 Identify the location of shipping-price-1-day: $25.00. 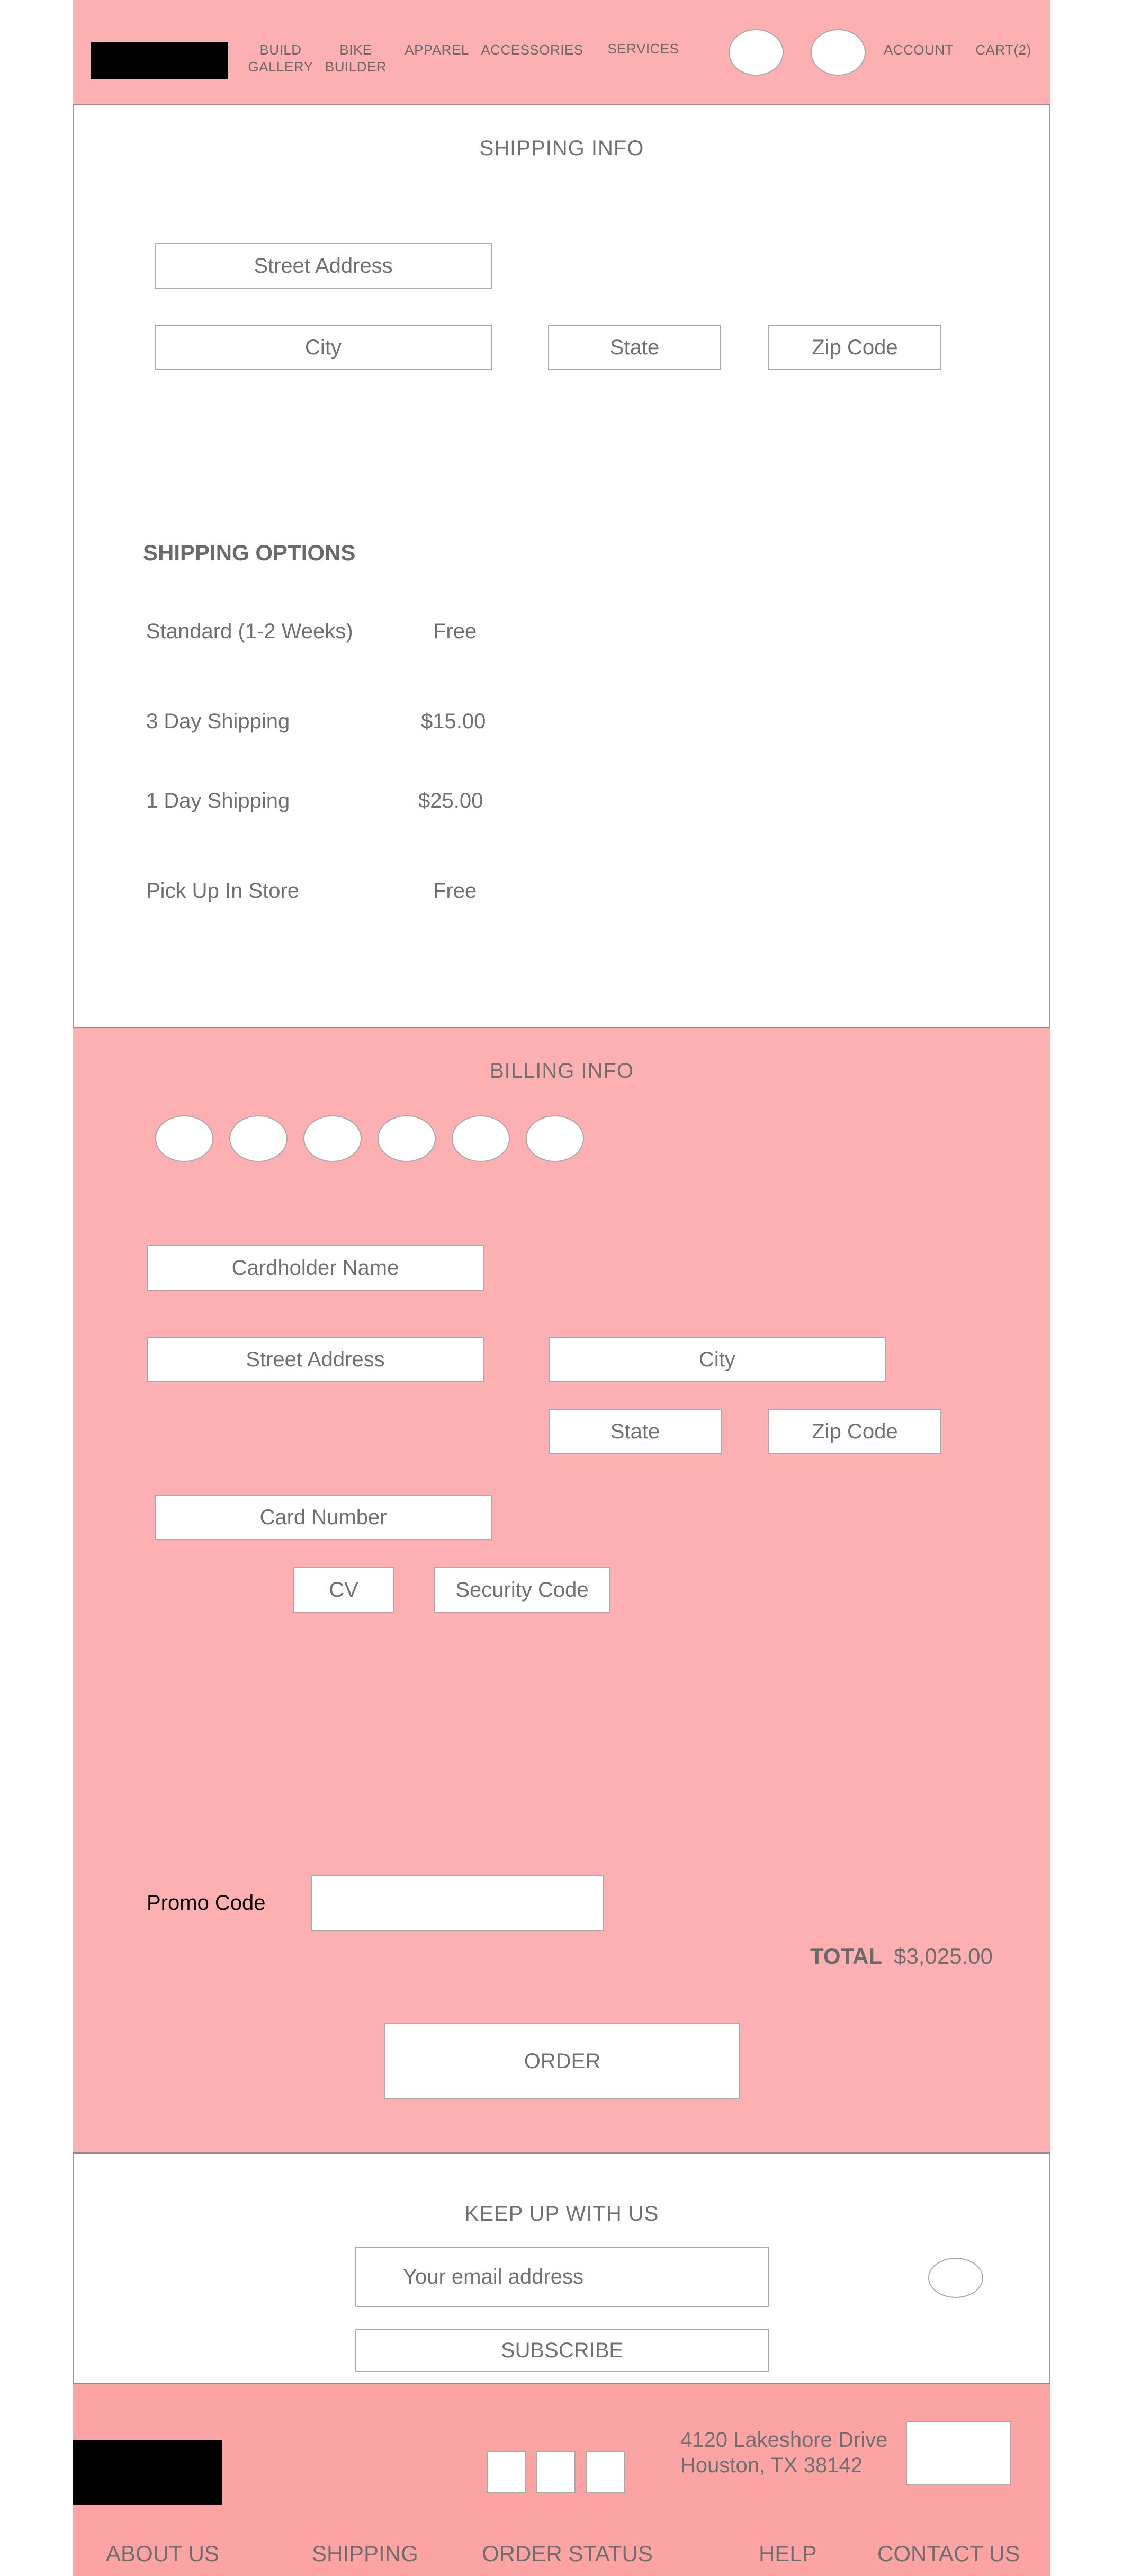
(450, 800).